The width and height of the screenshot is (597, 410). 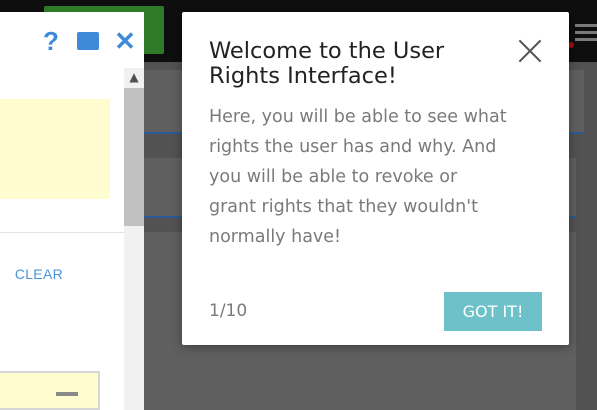 I want to click on got-it-button: GOT IT!, so click(x=493, y=311).